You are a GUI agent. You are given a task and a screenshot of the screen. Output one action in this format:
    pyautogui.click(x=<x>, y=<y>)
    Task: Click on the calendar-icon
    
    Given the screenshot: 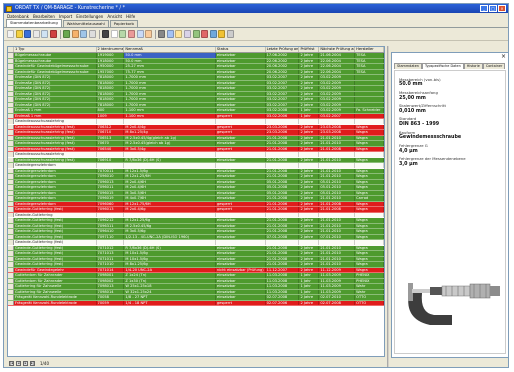 What is the action you would take?
    pyautogui.click(x=114, y=34)
    